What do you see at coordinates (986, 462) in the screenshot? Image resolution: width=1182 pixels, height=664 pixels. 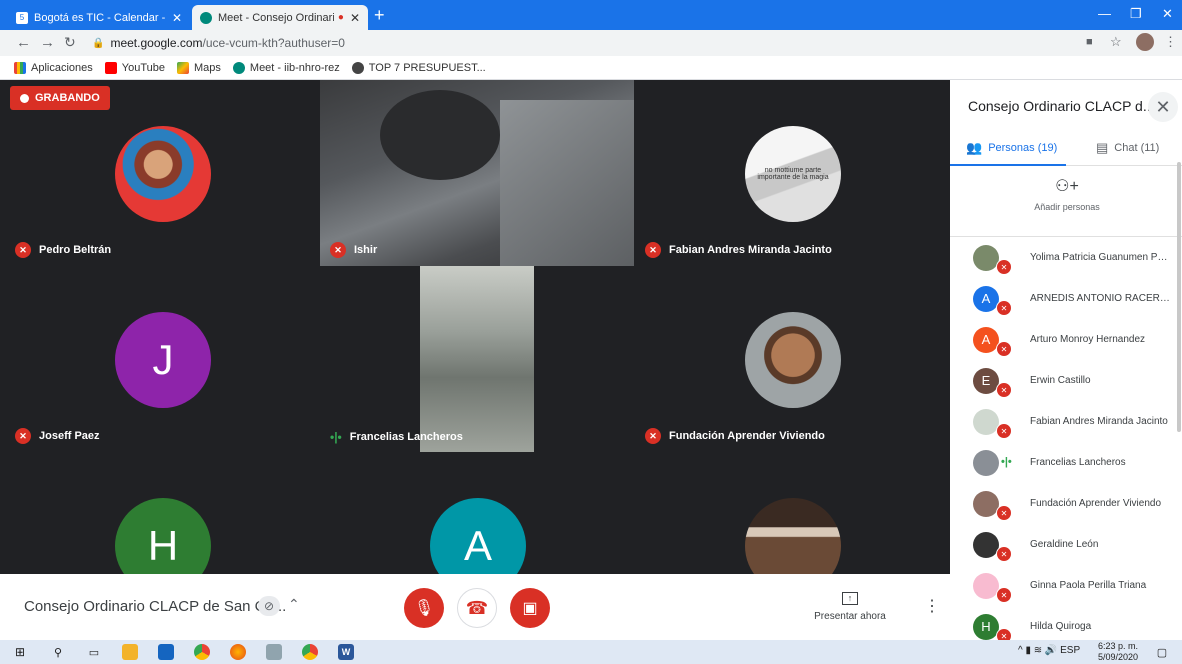 I see `avatar` at bounding box center [986, 462].